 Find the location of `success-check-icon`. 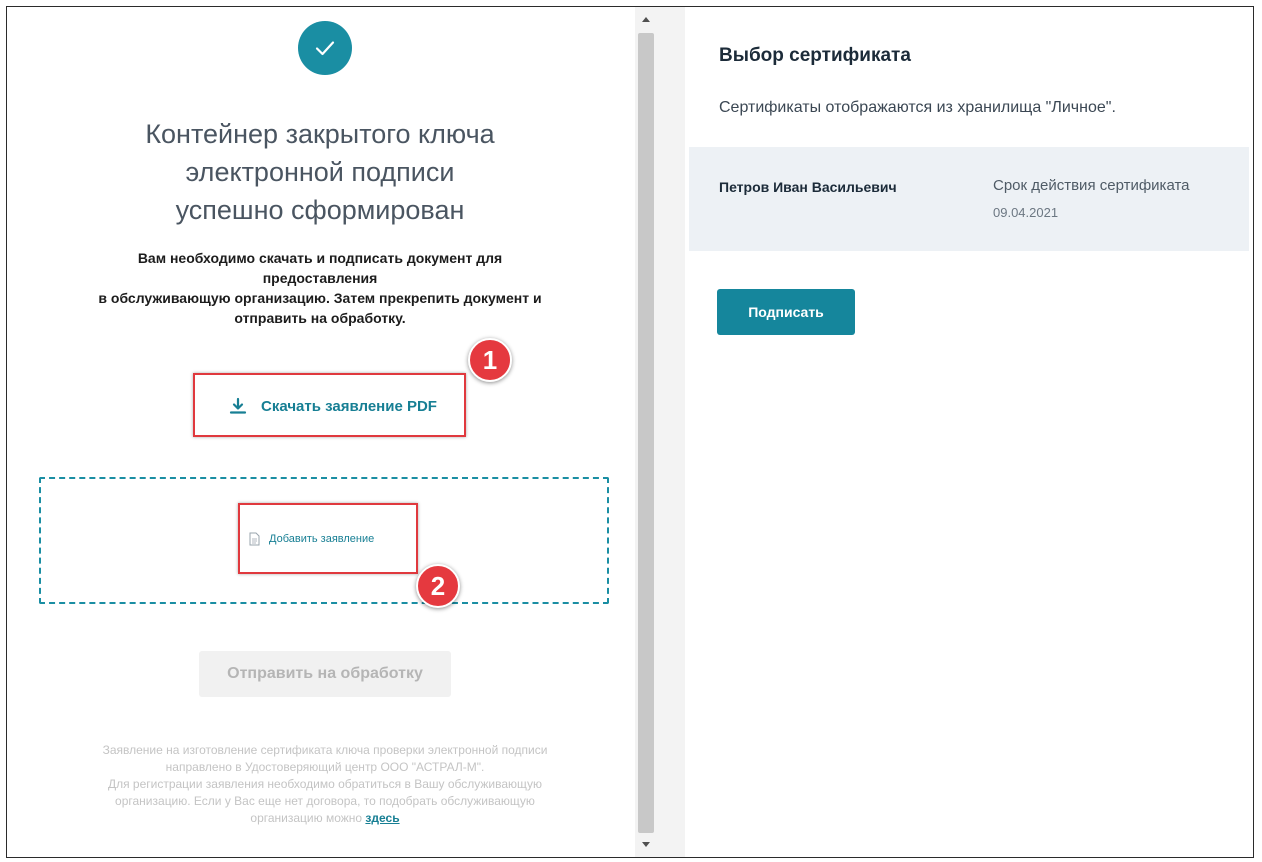

success-check-icon is located at coordinates (325, 48).